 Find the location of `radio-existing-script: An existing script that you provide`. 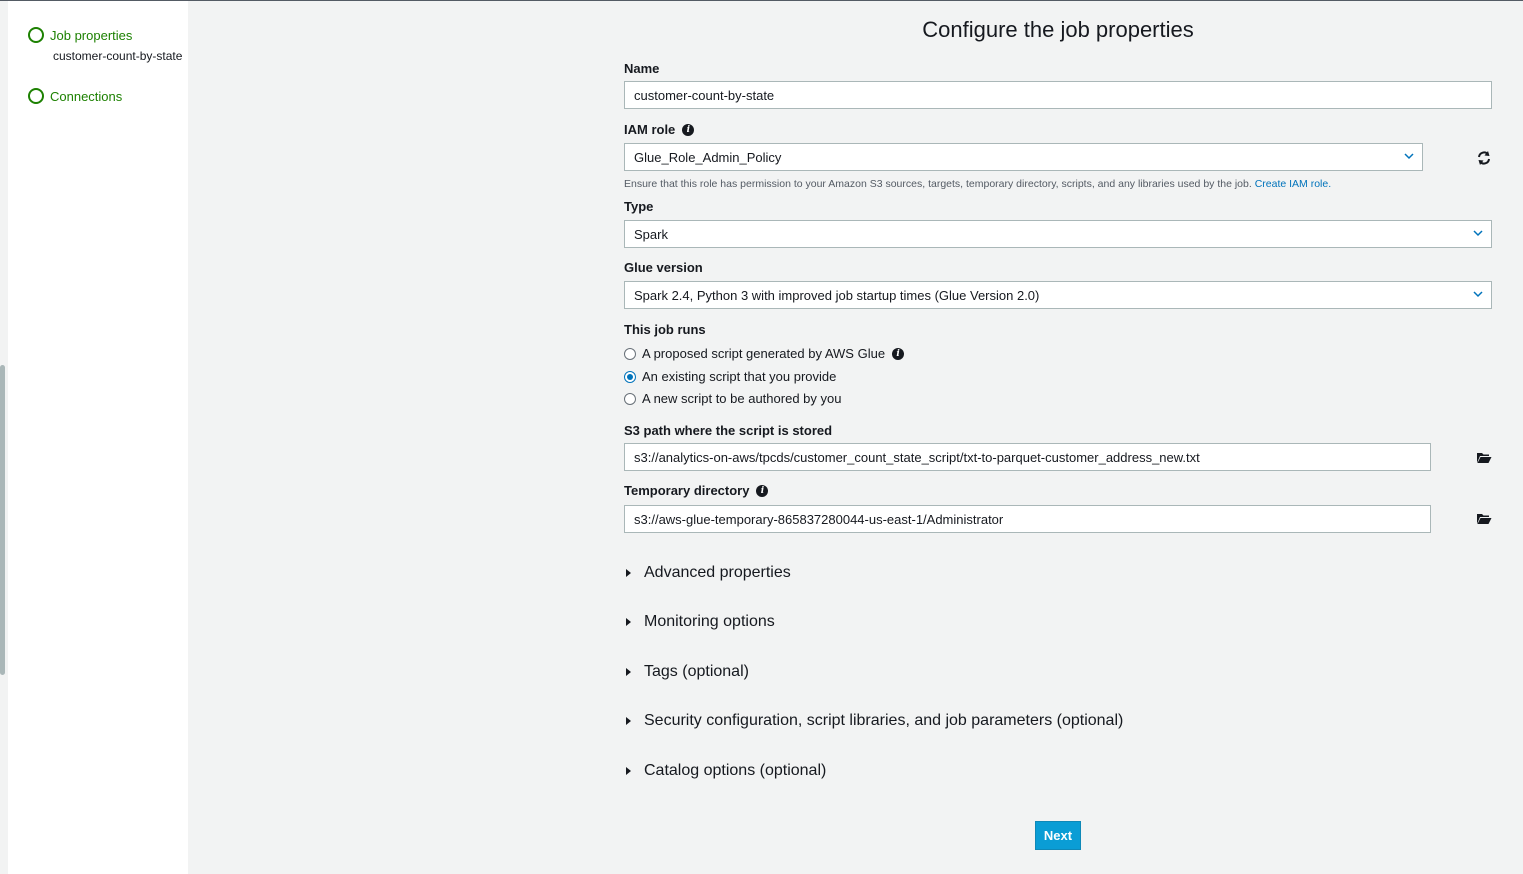

radio-existing-script: An existing script that you provide is located at coordinates (730, 376).